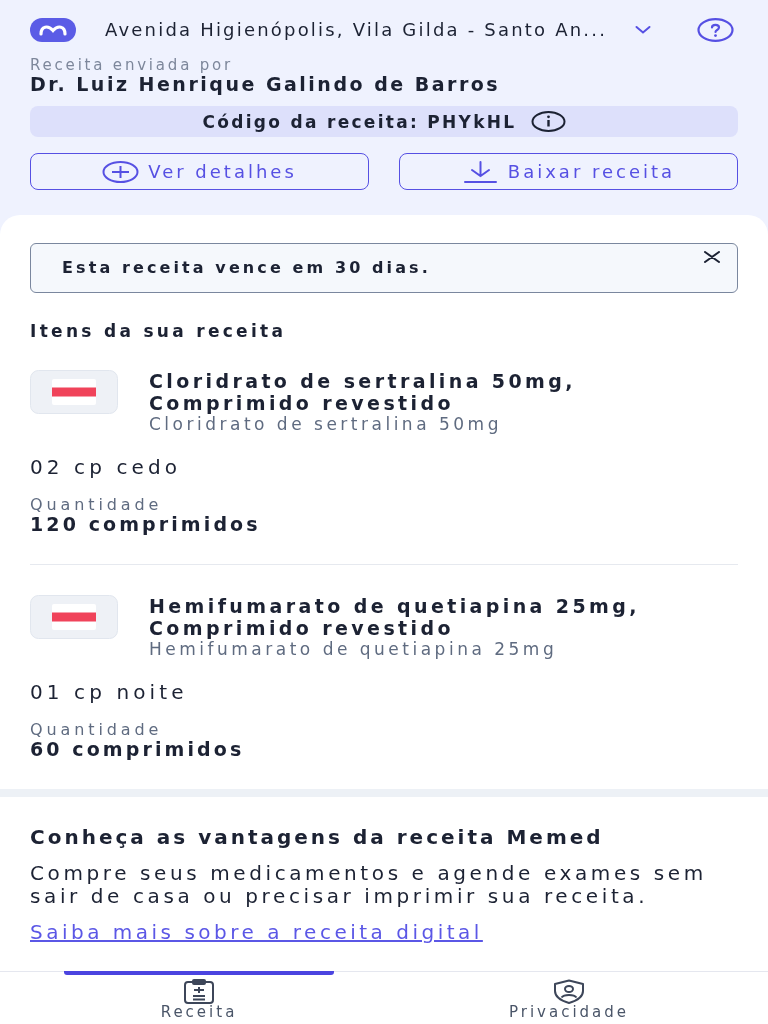  I want to click on doctor-name: Dr. Luiz Henrique Galindo de Barros, so click(266, 84).